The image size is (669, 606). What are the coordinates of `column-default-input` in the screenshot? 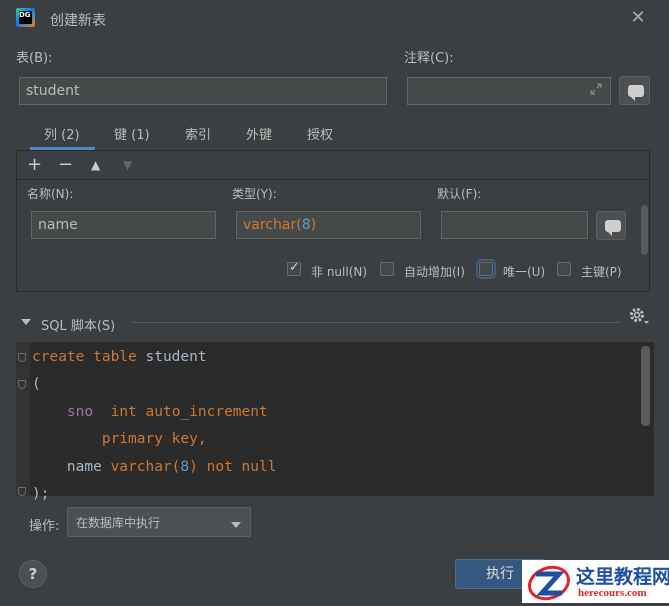 It's located at (514, 225).